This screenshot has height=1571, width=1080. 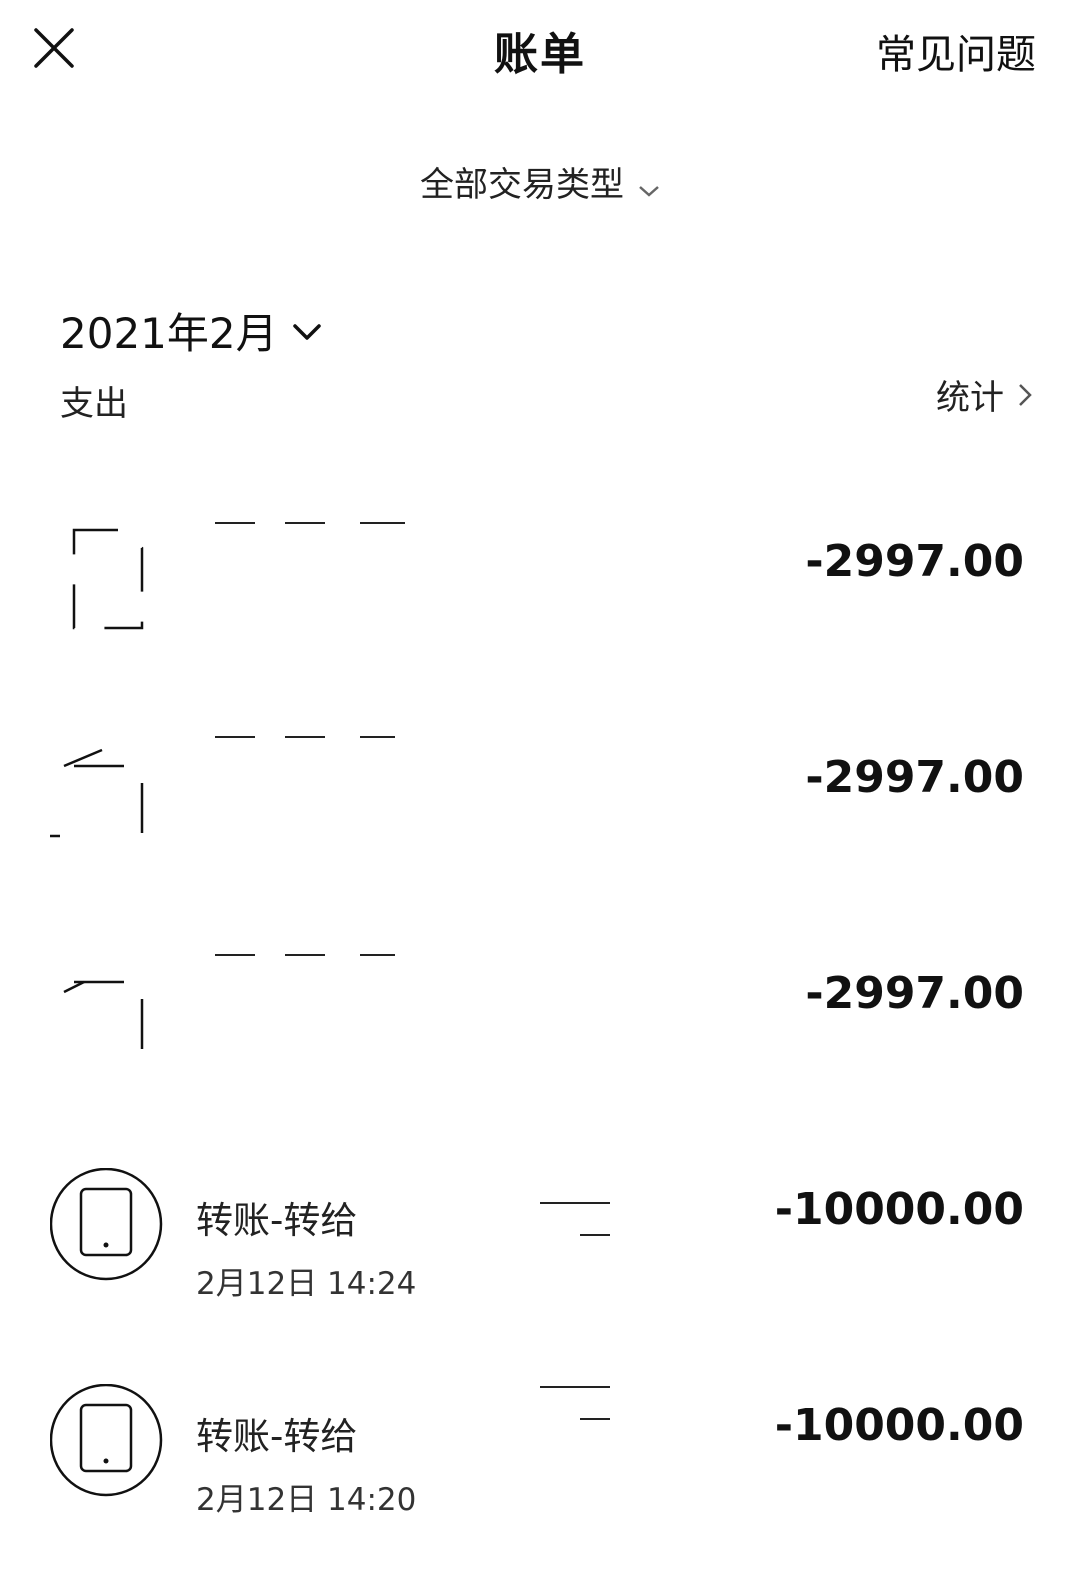 What do you see at coordinates (540, 1247) in the screenshot?
I see `transaction-row: 转账-转给 2月12日 14:24 -10000.00` at bounding box center [540, 1247].